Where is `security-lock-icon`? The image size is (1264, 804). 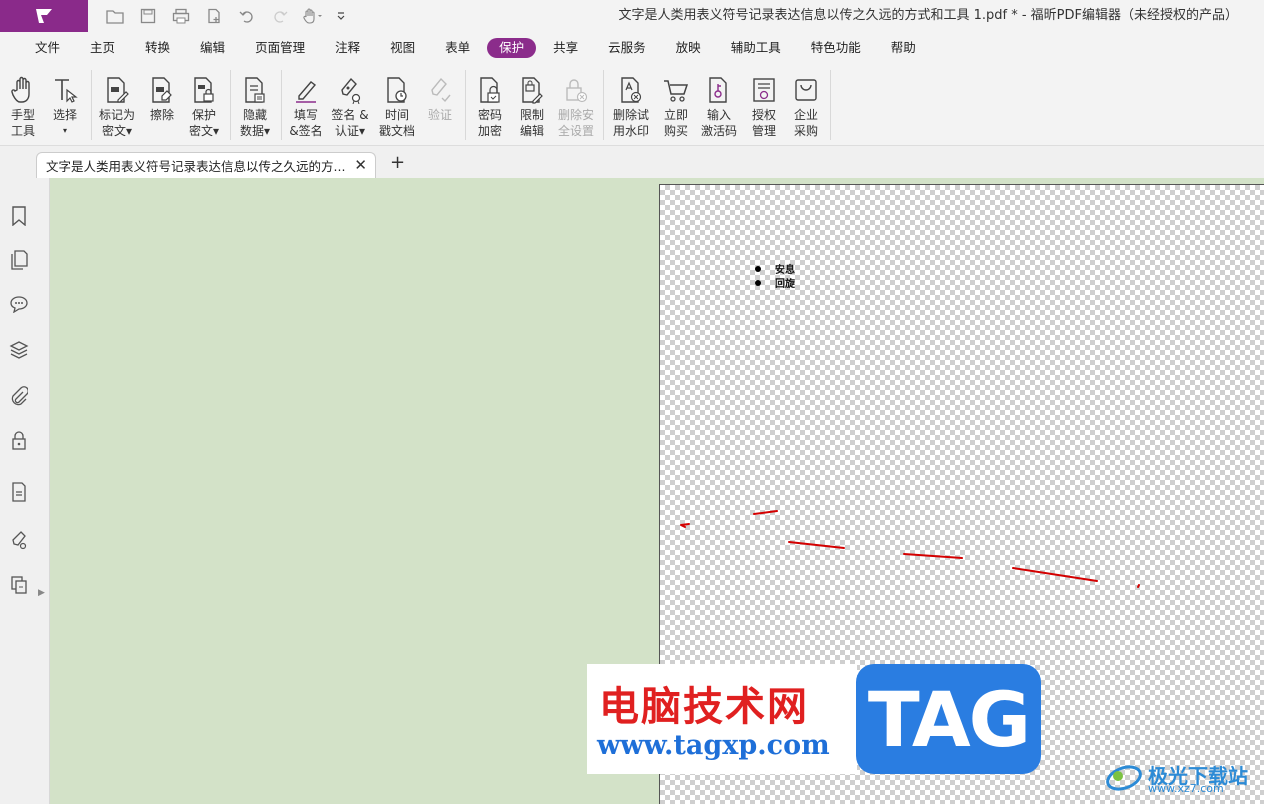 security-lock-icon is located at coordinates (19, 440).